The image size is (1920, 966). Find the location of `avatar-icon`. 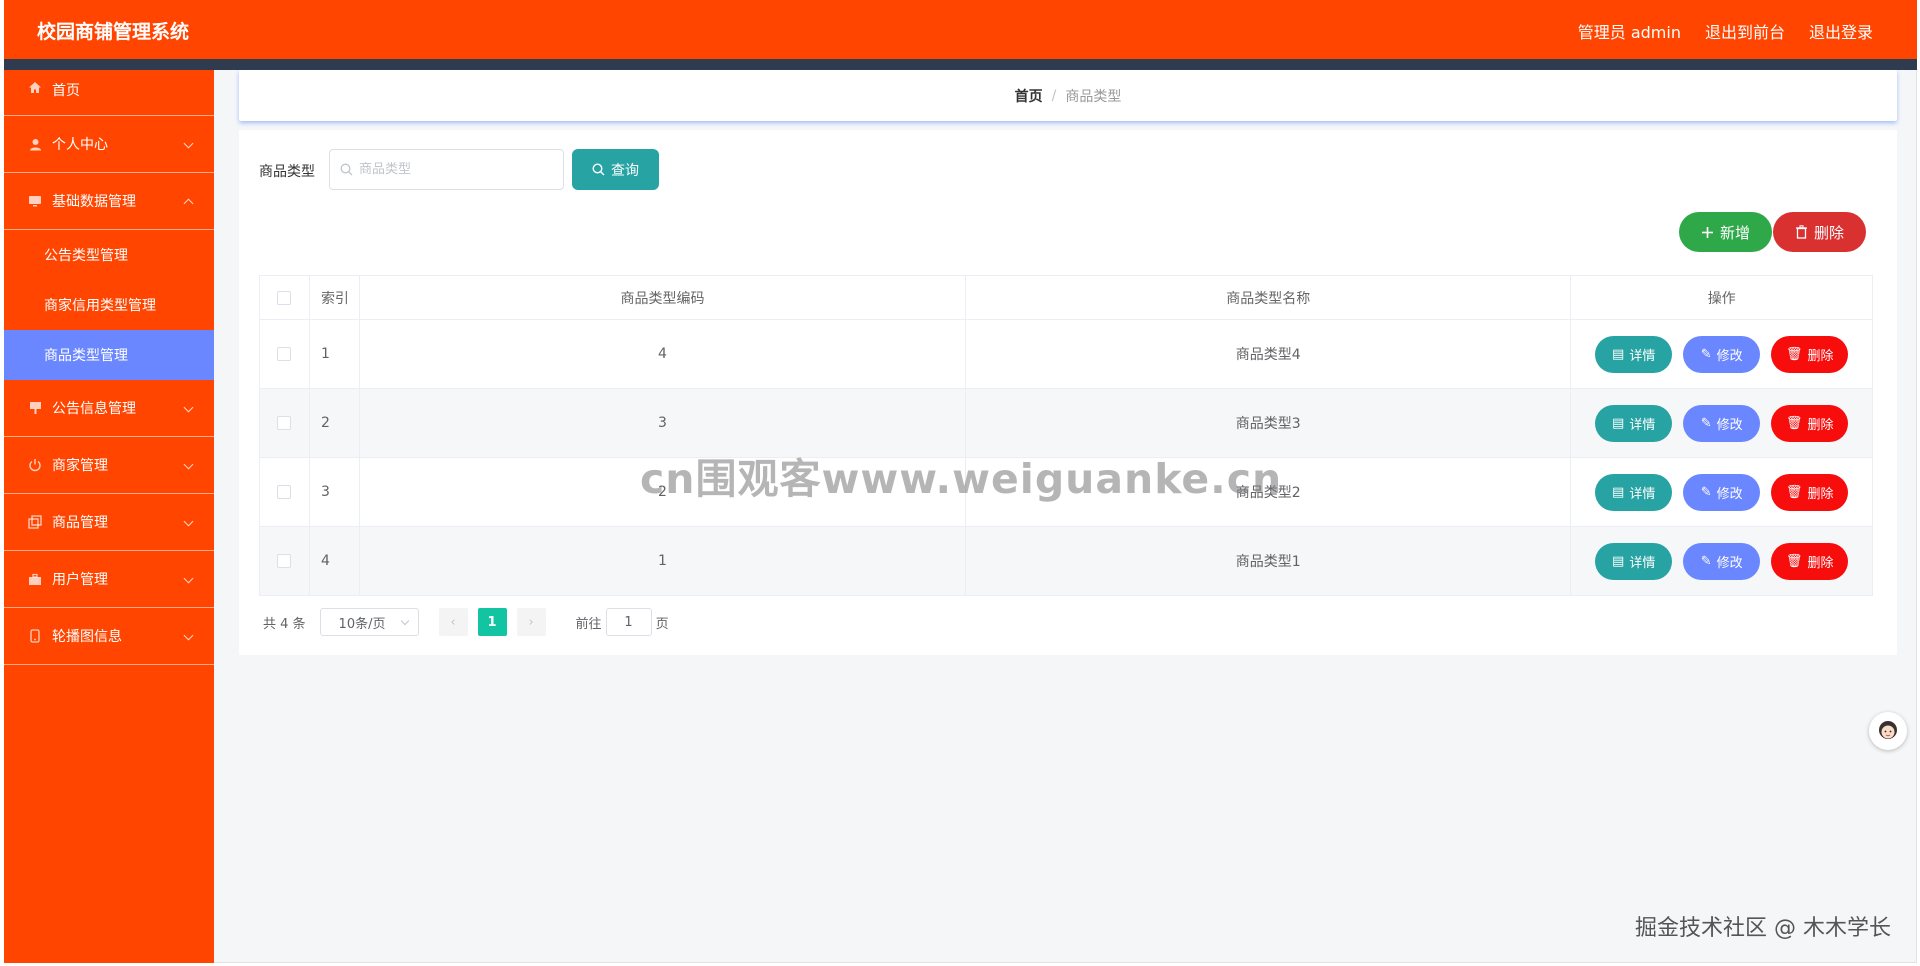

avatar-icon is located at coordinates (1888, 730).